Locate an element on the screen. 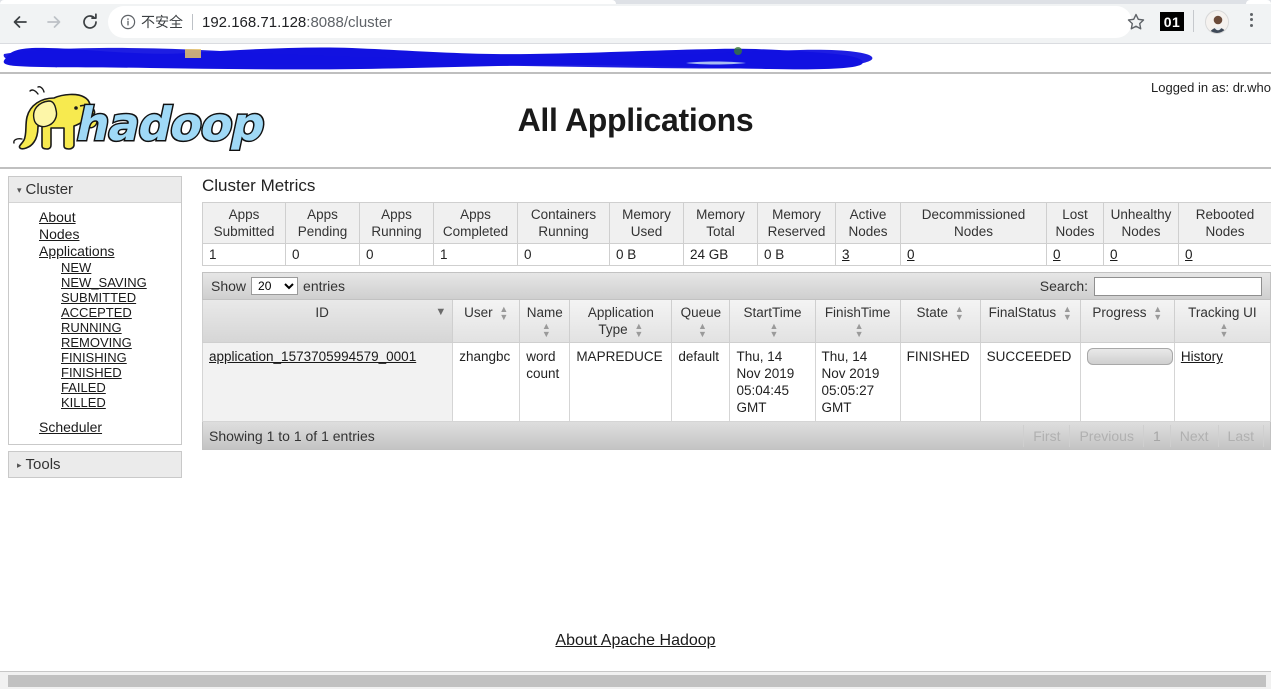 The height and width of the screenshot is (689, 1271). apps-header-application-type-label: Application Type is located at coordinates (620, 321).